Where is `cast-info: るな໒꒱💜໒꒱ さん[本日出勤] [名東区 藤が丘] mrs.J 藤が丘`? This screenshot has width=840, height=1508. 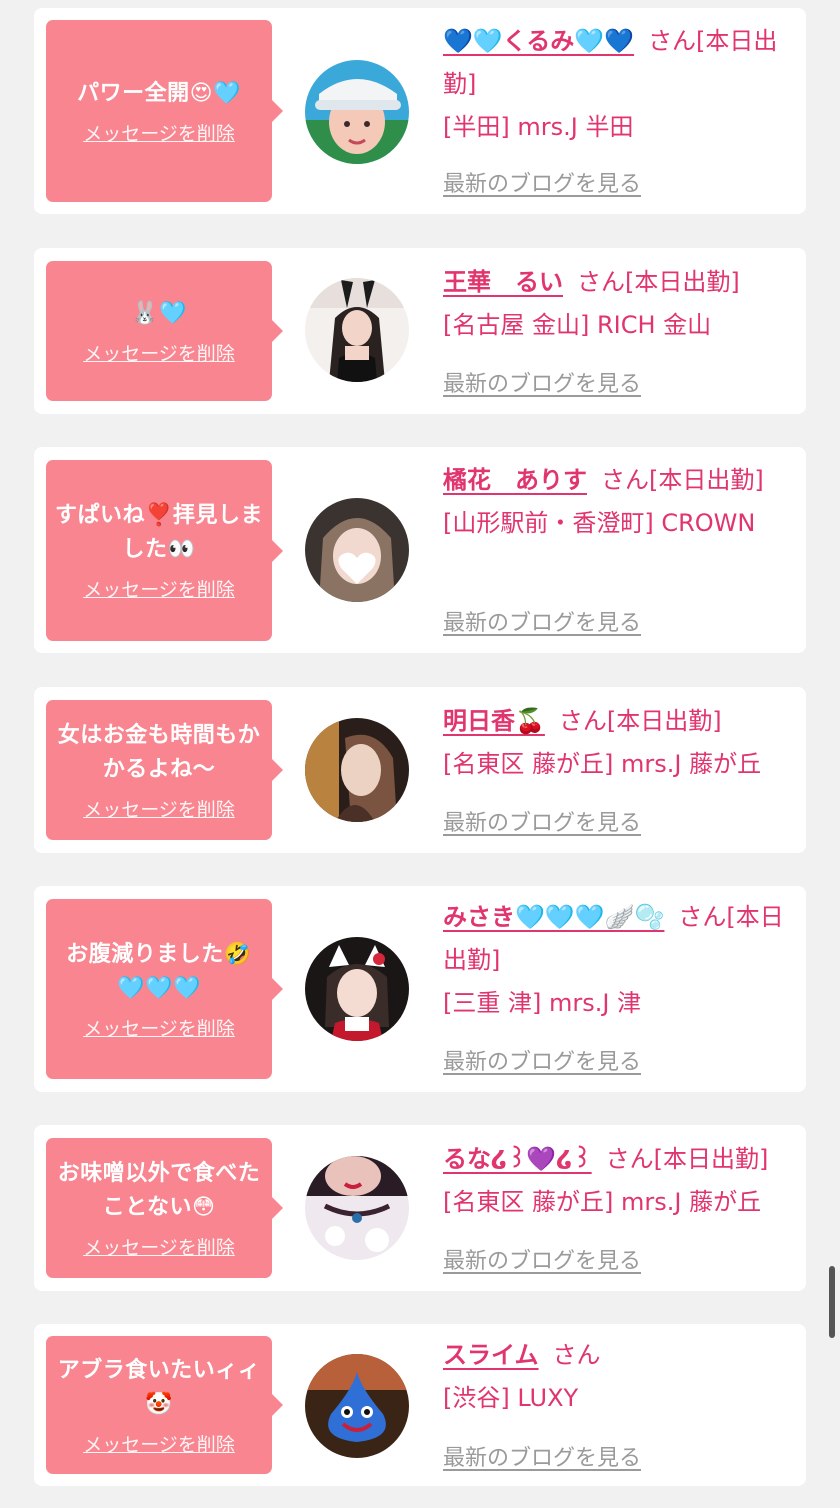 cast-info: るな໒꒱💜໒꒱ さん[本日出勤] [名東区 藤が丘] mrs.J 藤が丘 is located at coordinates (619, 1181).